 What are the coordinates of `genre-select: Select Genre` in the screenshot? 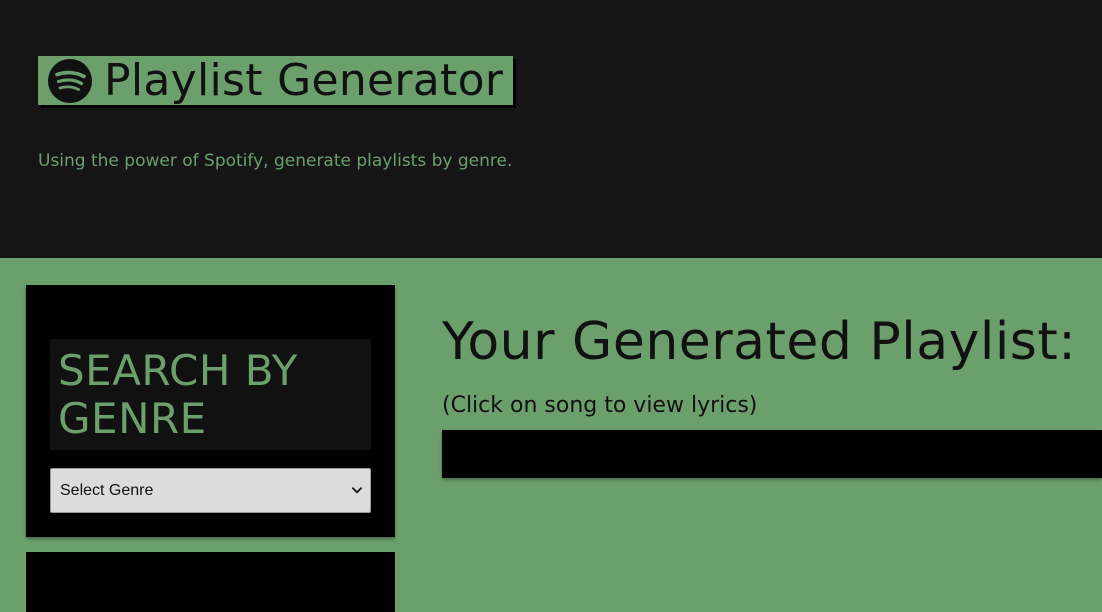 It's located at (210, 490).